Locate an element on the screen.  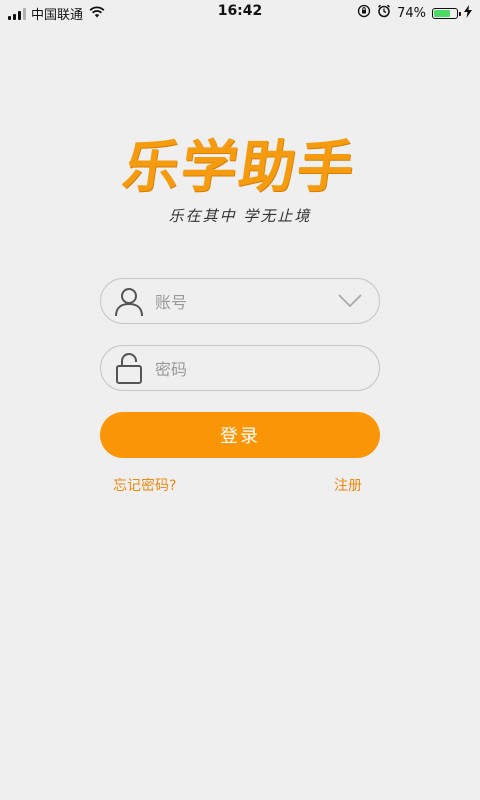
status-right: 74% is located at coordinates (414, 13).